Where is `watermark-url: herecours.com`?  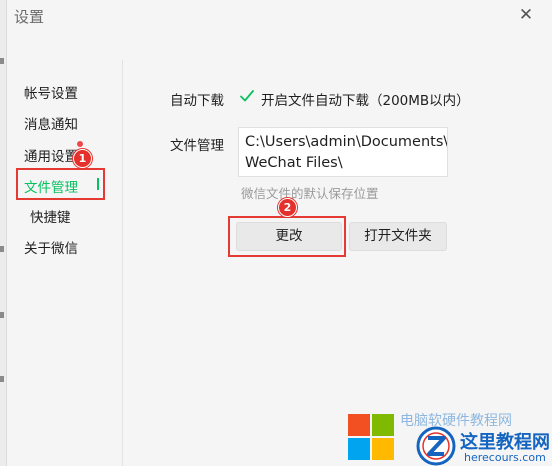 watermark-url: herecours.com is located at coordinates (505, 457).